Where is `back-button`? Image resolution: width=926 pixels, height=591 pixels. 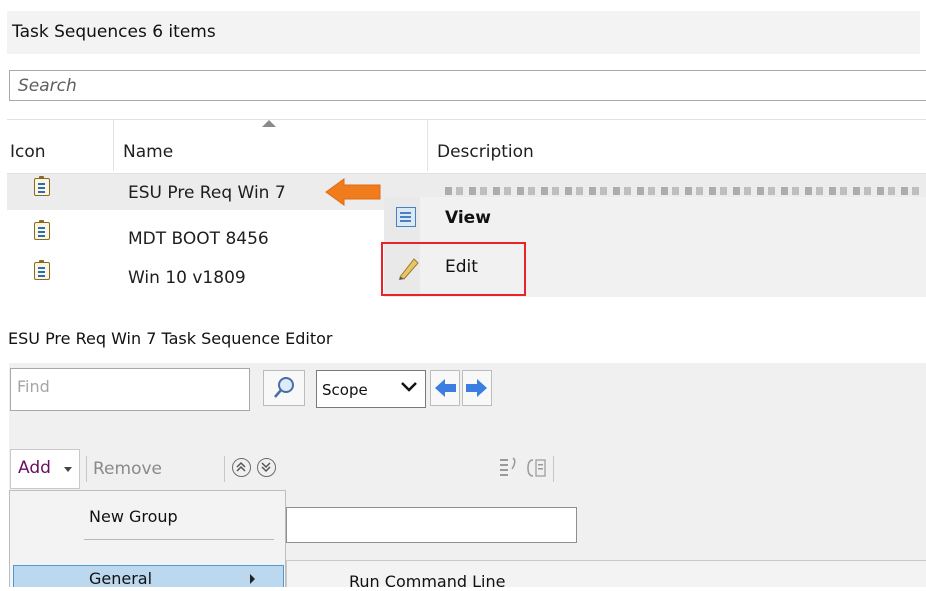
back-button is located at coordinates (445, 388).